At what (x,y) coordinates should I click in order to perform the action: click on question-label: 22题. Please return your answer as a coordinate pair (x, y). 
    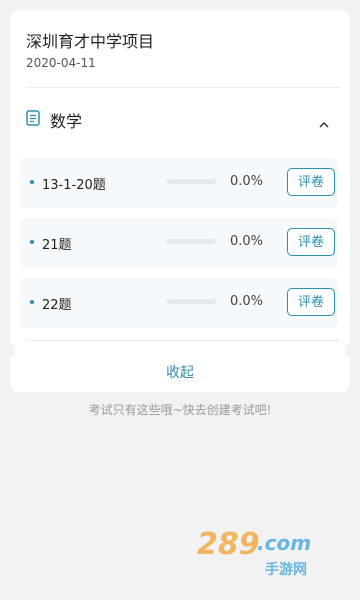
    Looking at the image, I should click on (57, 305).